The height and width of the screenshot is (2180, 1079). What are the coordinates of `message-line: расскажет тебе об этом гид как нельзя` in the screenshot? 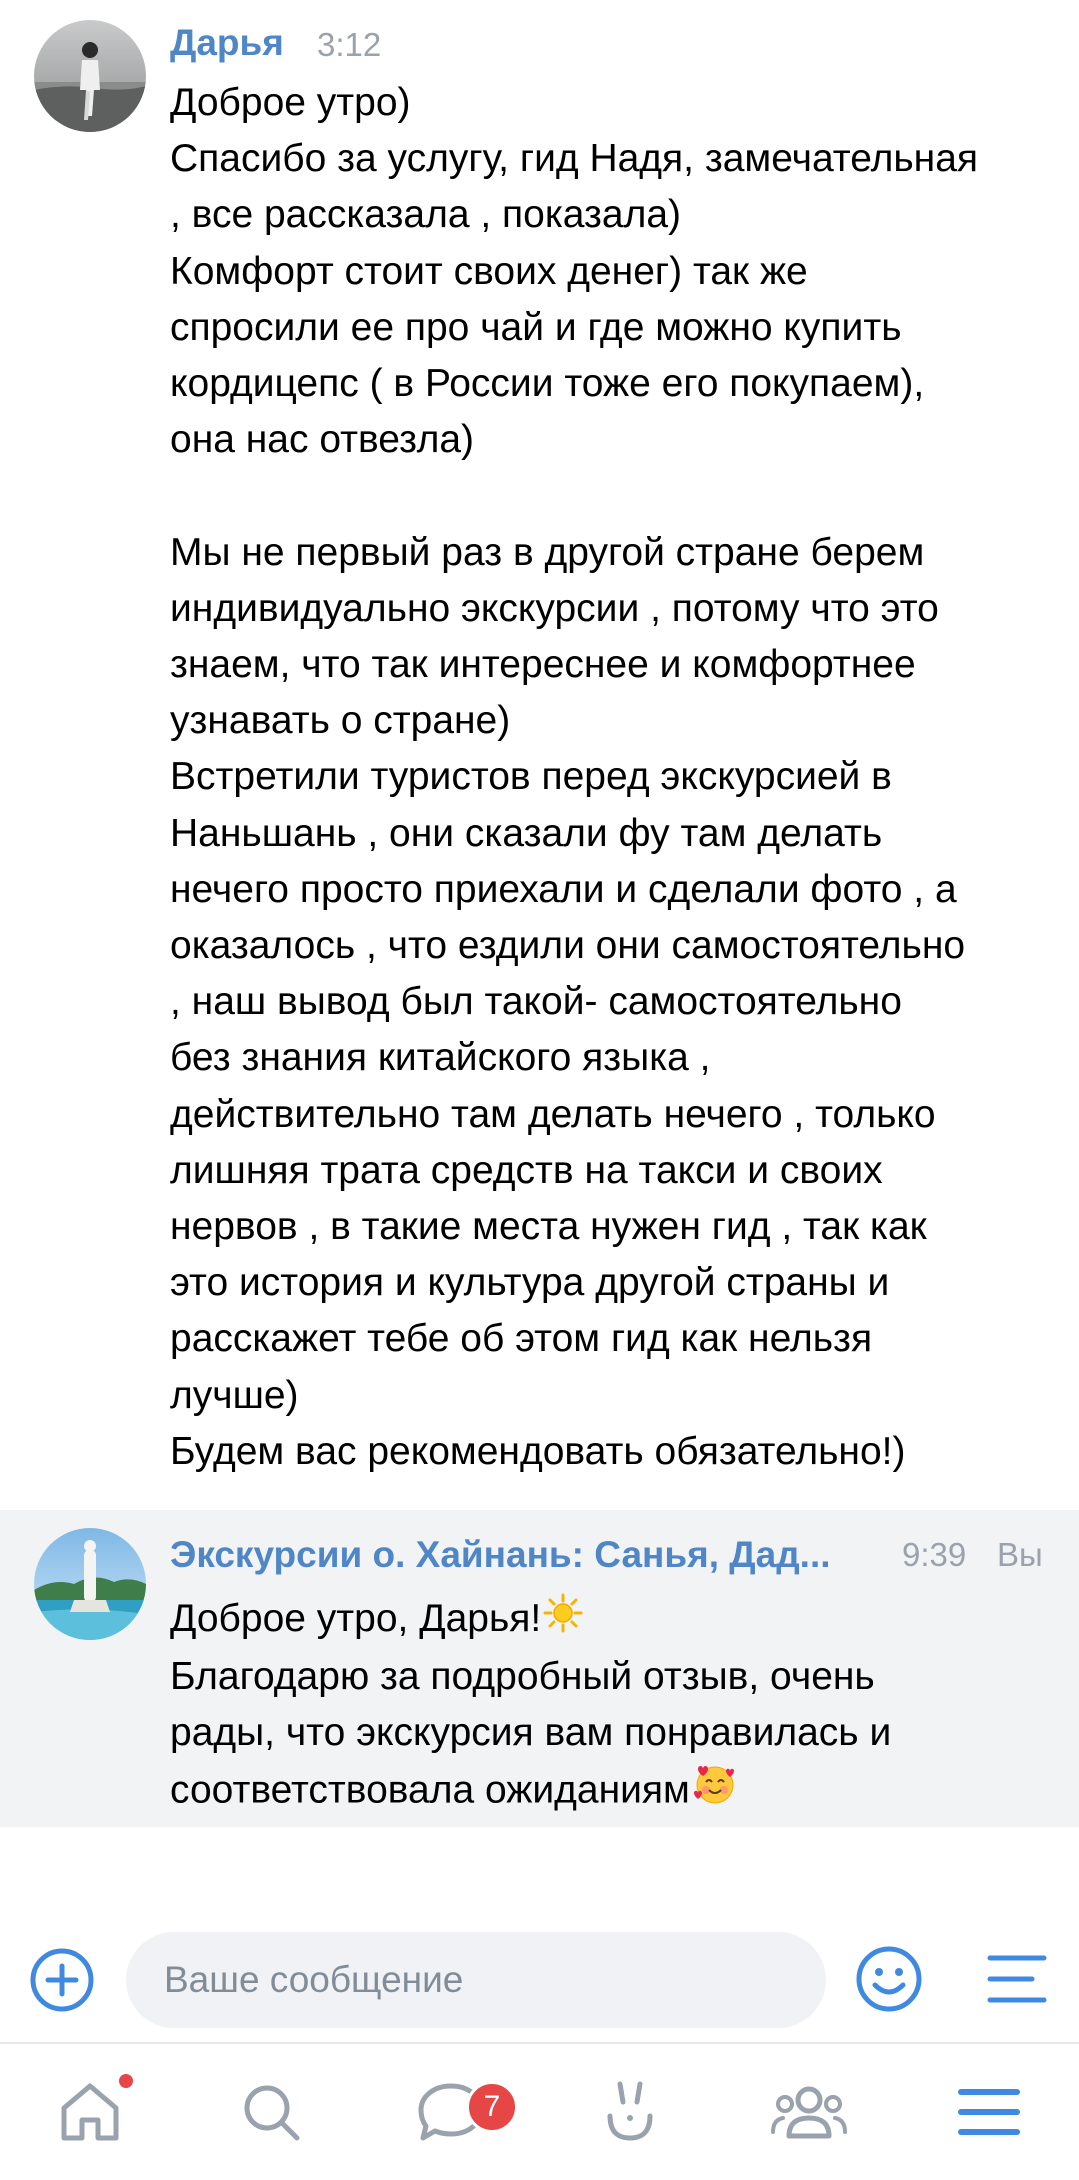 It's located at (521, 1339).